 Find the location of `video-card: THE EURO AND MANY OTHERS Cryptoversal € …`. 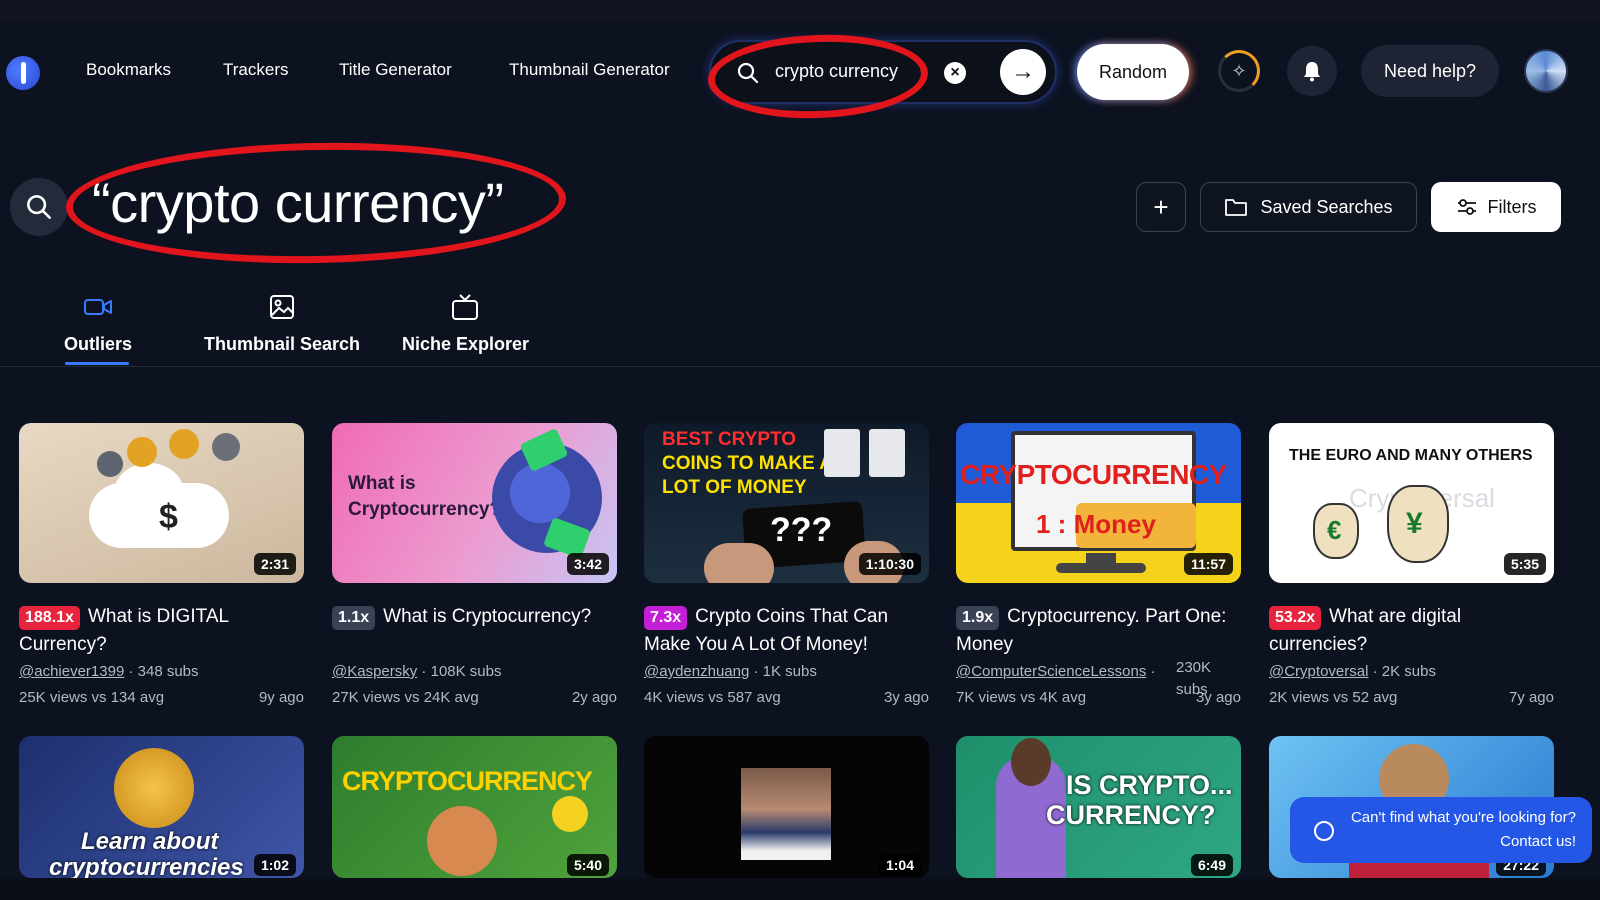

video-card: THE EURO AND MANY OTHERS Cryptoversal € … is located at coordinates (1411, 566).